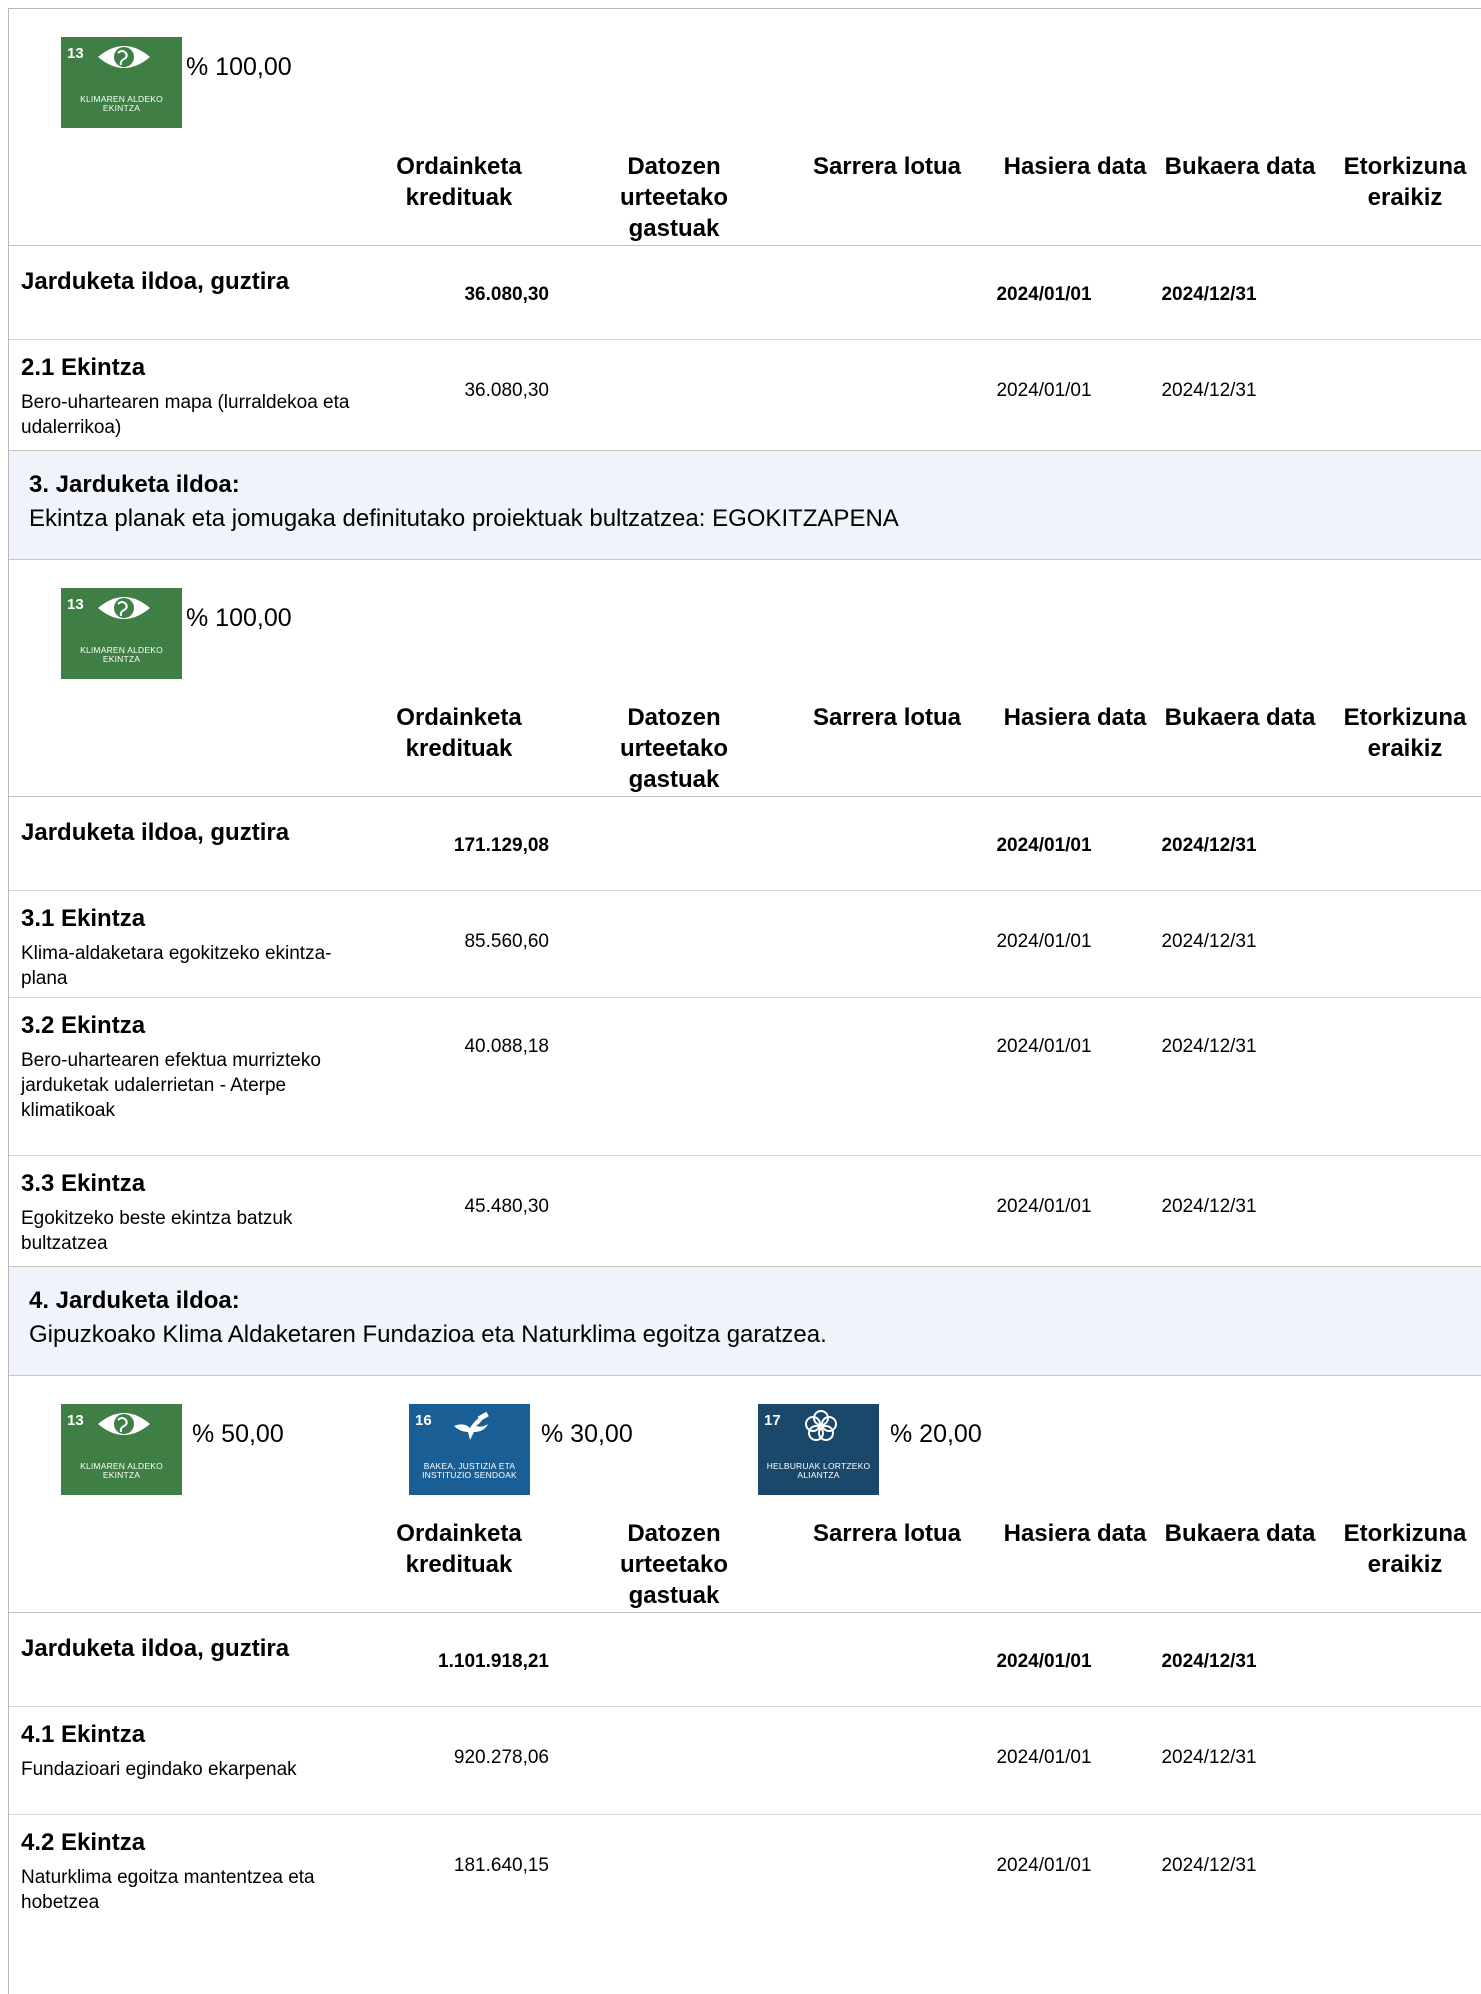 This screenshot has height=1994, width=1481. I want to click on action-amount: 40.088,18, so click(506, 1046).